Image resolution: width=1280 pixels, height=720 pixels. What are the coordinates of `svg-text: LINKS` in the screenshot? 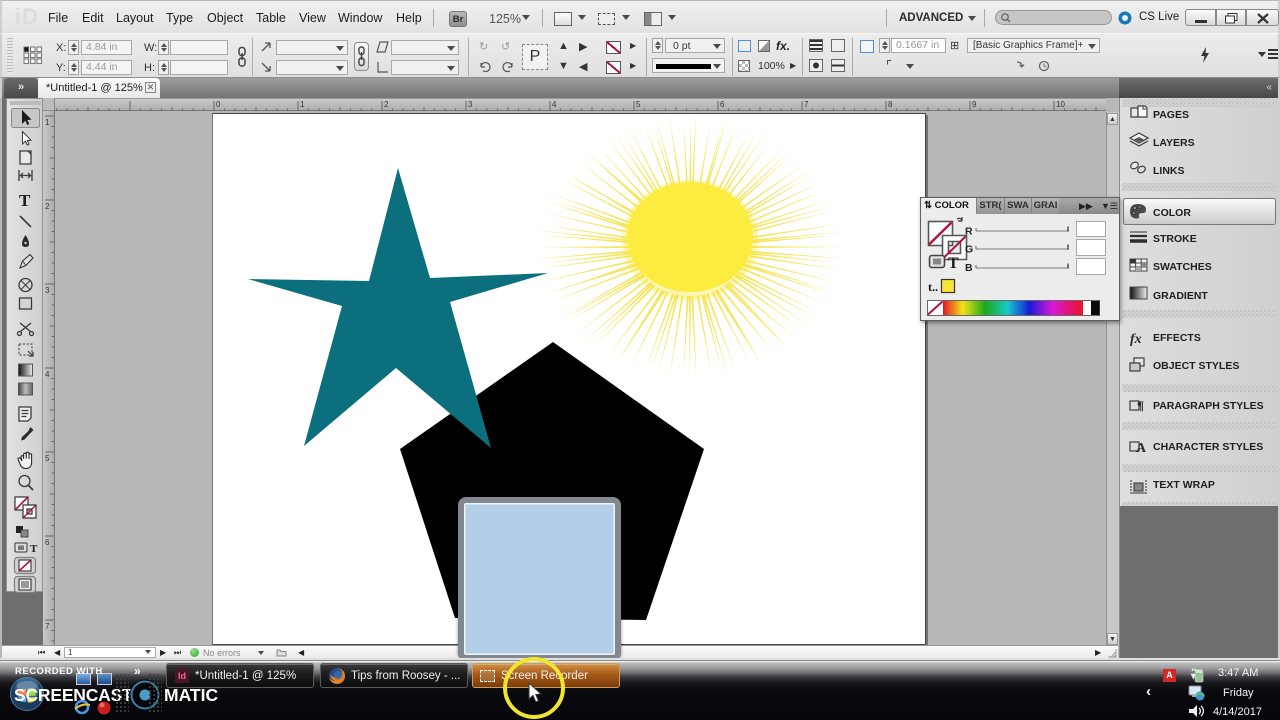 It's located at (1169, 171).